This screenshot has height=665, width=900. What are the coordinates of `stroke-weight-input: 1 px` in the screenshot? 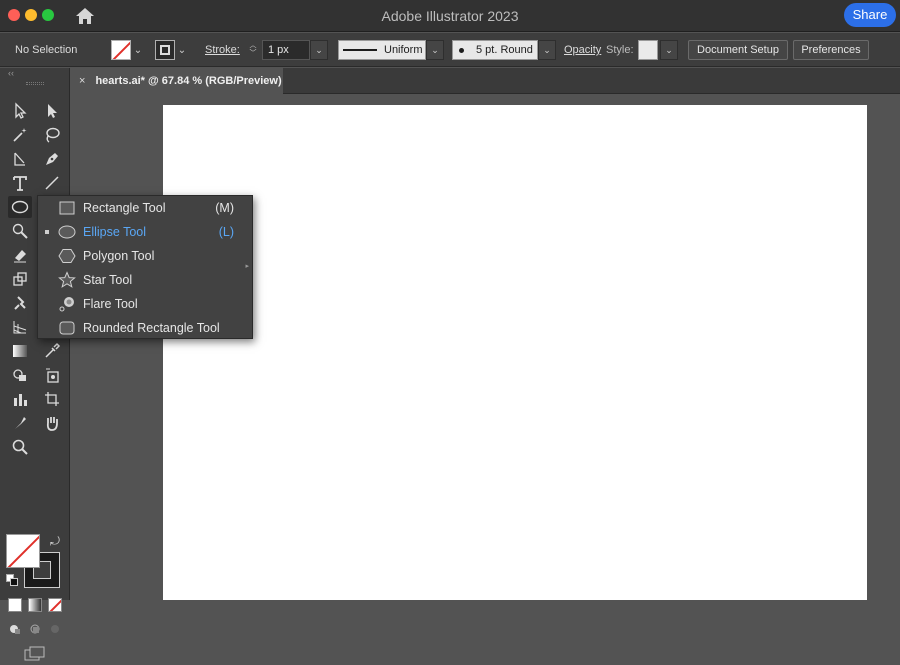 It's located at (286, 50).